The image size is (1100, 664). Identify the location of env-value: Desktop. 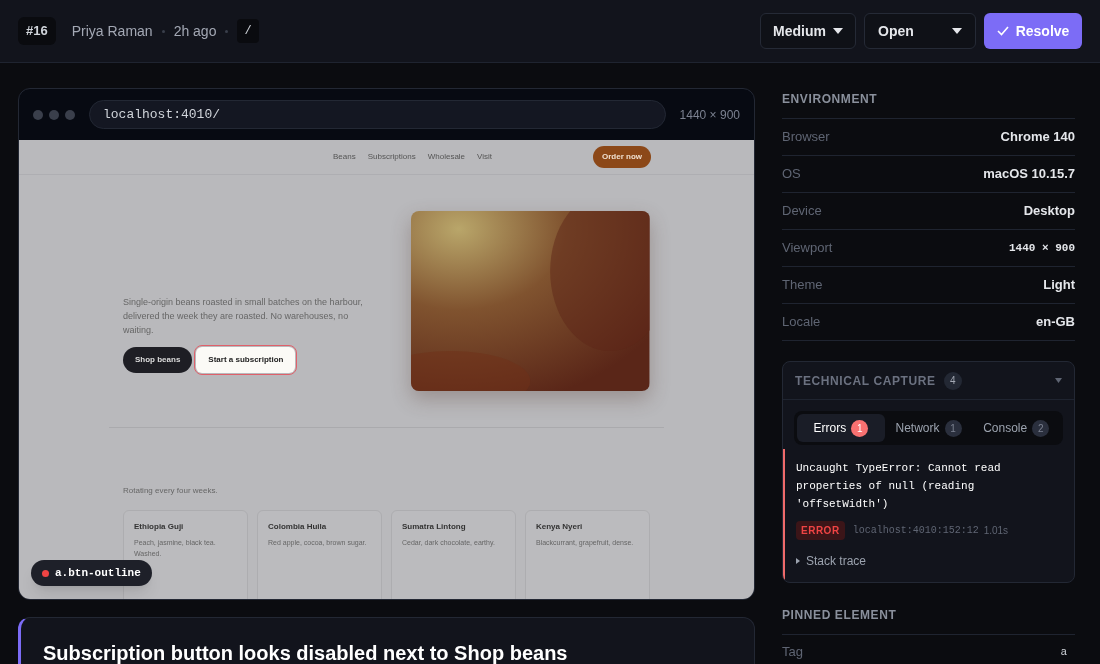
(1049, 211).